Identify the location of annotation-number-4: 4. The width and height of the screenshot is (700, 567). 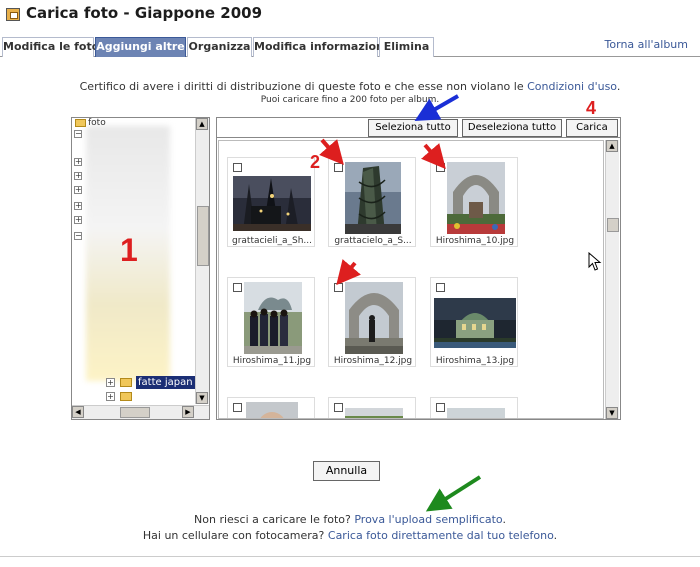
(591, 108).